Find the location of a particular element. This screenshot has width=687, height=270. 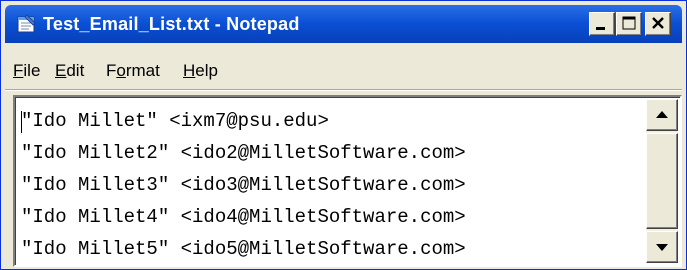

menu-edit: Edit is located at coordinates (69, 71).